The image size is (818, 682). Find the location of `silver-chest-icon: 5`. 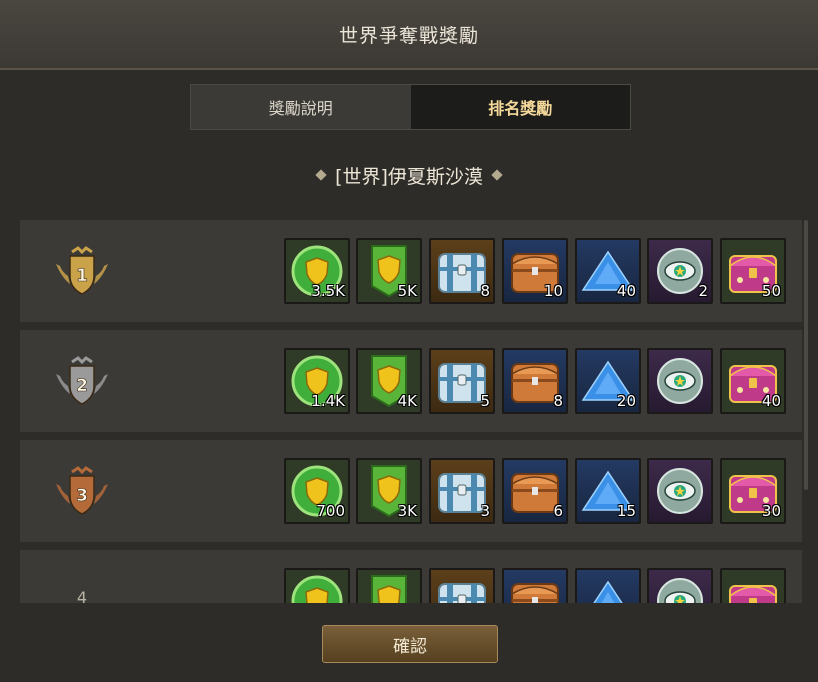

silver-chest-icon: 5 is located at coordinates (462, 381).